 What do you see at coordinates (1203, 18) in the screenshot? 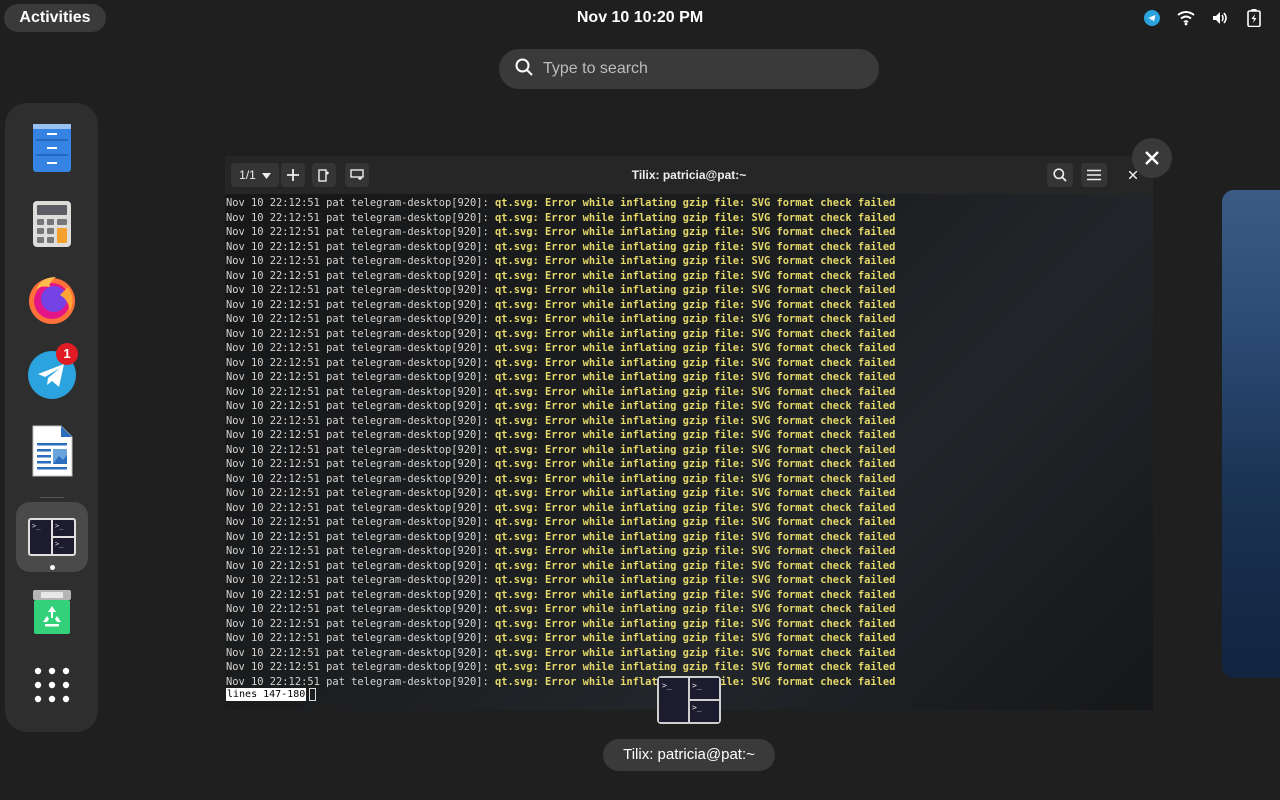
I see `system-tray` at bounding box center [1203, 18].